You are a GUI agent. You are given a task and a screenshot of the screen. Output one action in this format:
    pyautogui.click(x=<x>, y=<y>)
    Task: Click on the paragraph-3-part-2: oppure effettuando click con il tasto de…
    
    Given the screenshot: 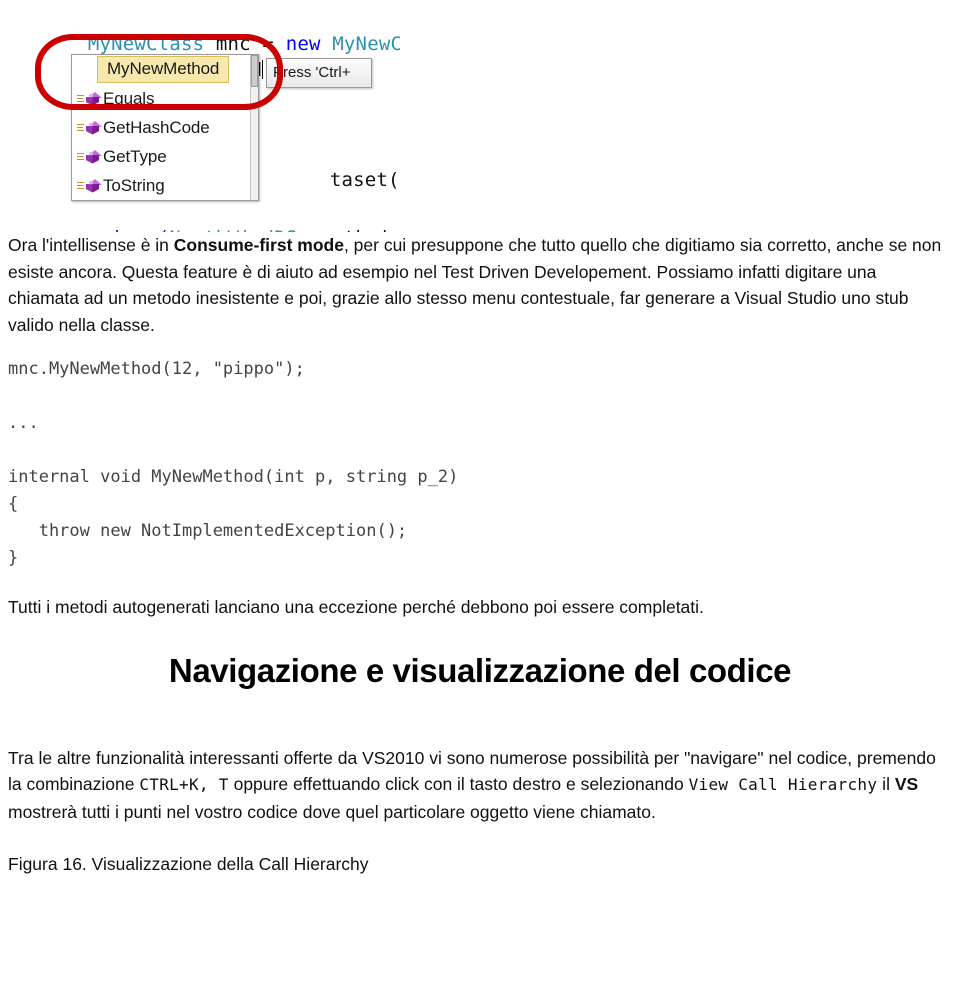 What is the action you would take?
    pyautogui.click(x=458, y=784)
    